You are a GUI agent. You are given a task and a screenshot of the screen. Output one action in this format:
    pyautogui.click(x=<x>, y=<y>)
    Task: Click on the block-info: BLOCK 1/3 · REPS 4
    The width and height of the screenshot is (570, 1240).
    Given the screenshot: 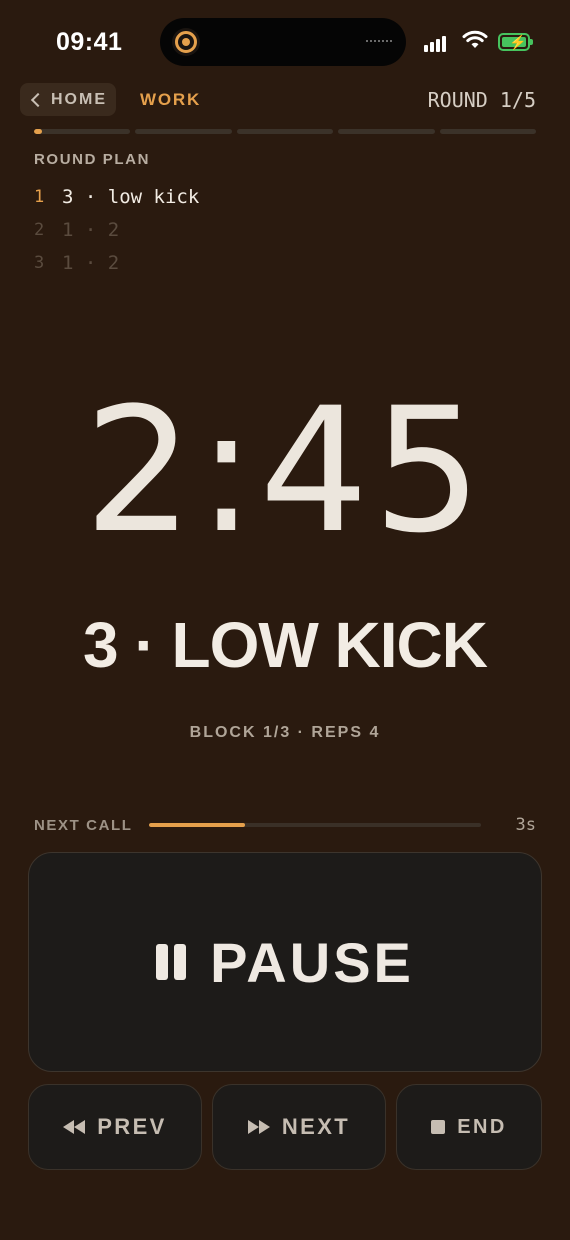 What is the action you would take?
    pyautogui.click(x=285, y=732)
    